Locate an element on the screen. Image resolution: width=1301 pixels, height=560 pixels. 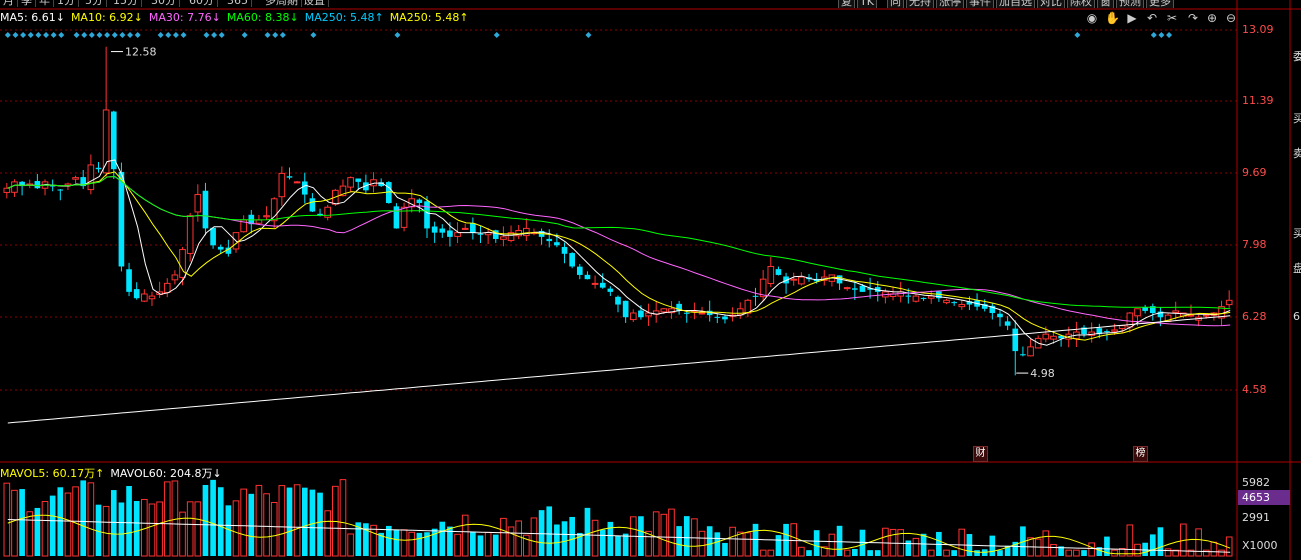
volume-tick-label: 2991 is located at coordinates (1256, 517).